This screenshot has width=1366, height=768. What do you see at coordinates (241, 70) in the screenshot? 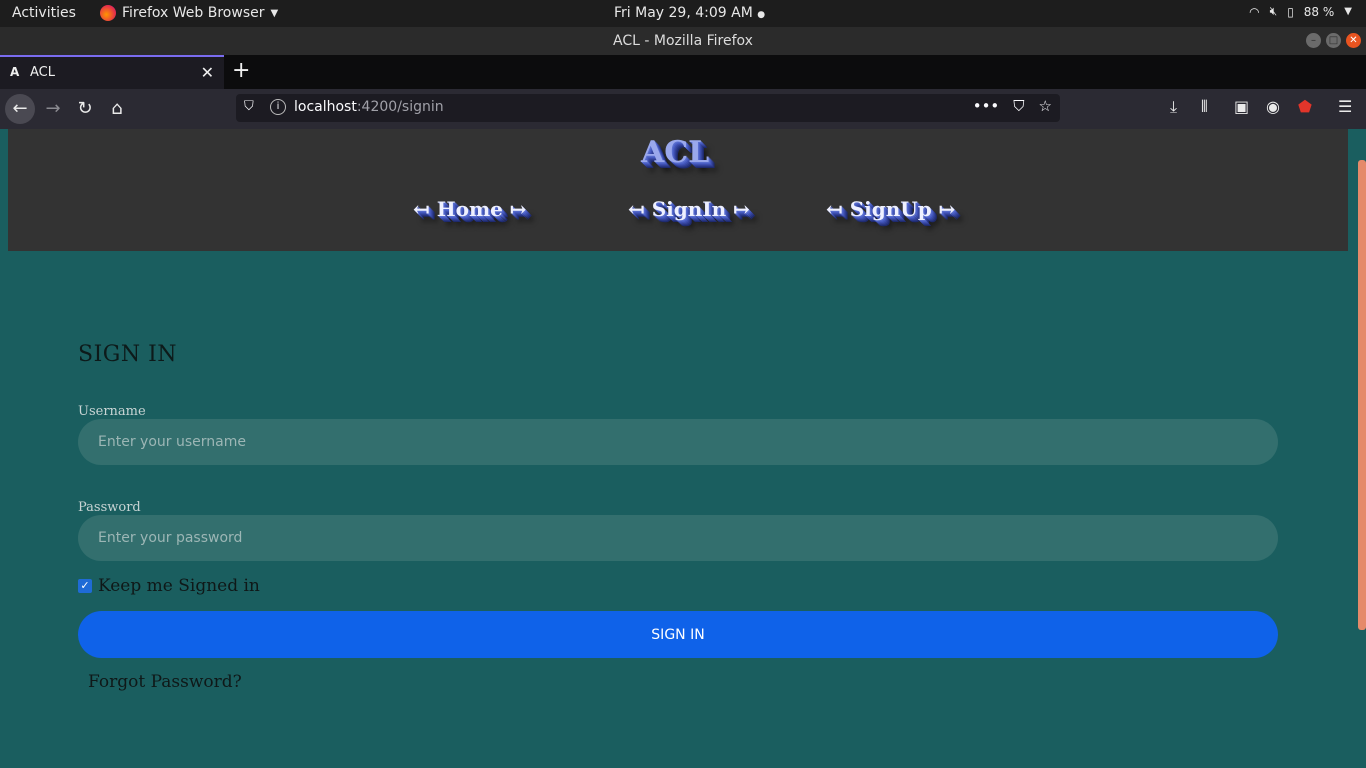
I see `new-tab-button: +` at bounding box center [241, 70].